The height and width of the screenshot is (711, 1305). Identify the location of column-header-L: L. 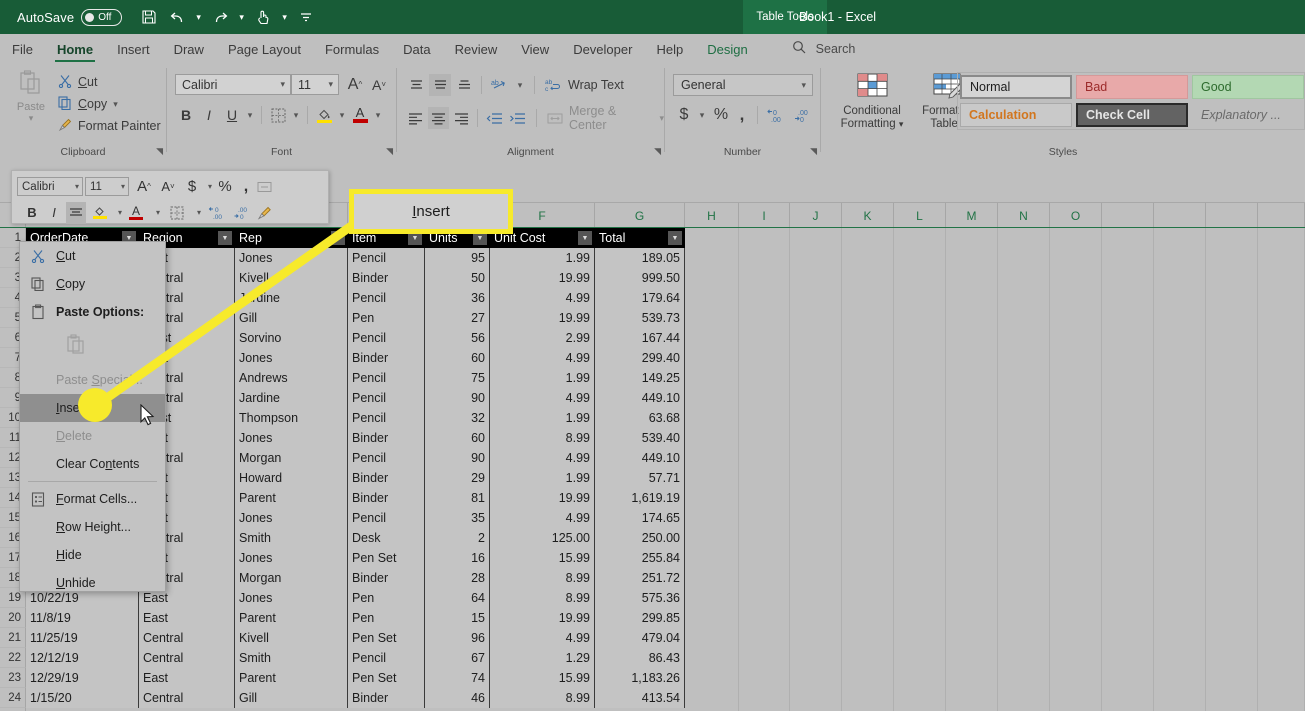
(920, 215).